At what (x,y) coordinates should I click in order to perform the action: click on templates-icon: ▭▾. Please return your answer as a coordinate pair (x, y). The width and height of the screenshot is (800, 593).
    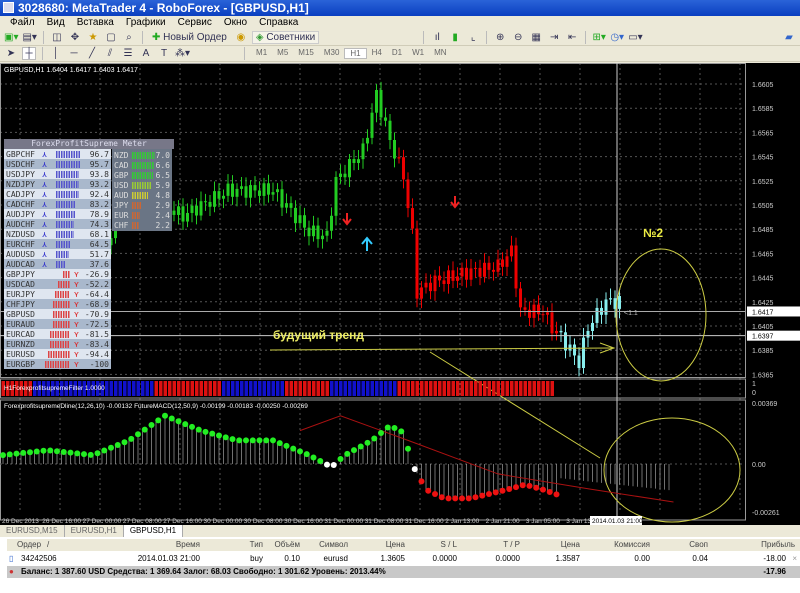
    Looking at the image, I should click on (635, 37).